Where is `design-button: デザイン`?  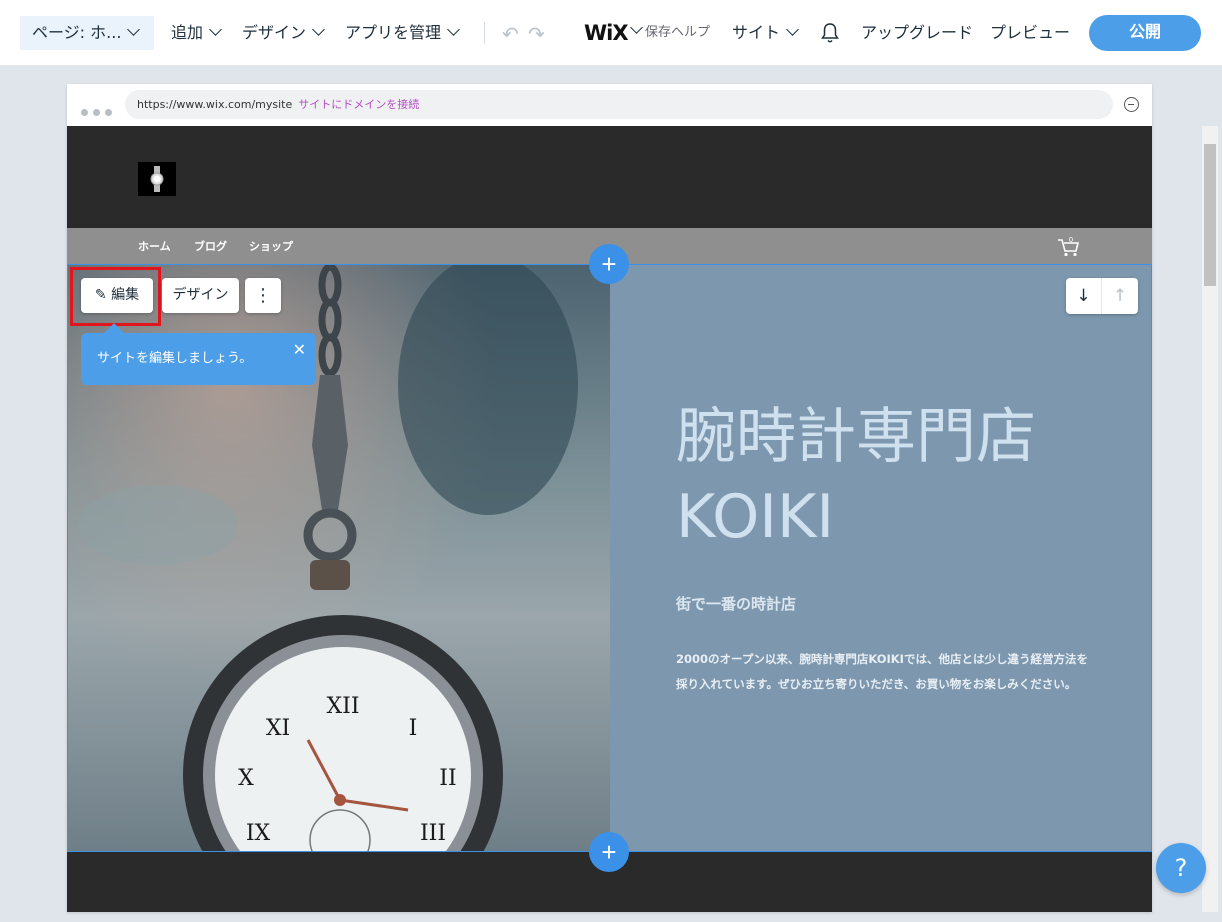 design-button: デザイン is located at coordinates (200, 295).